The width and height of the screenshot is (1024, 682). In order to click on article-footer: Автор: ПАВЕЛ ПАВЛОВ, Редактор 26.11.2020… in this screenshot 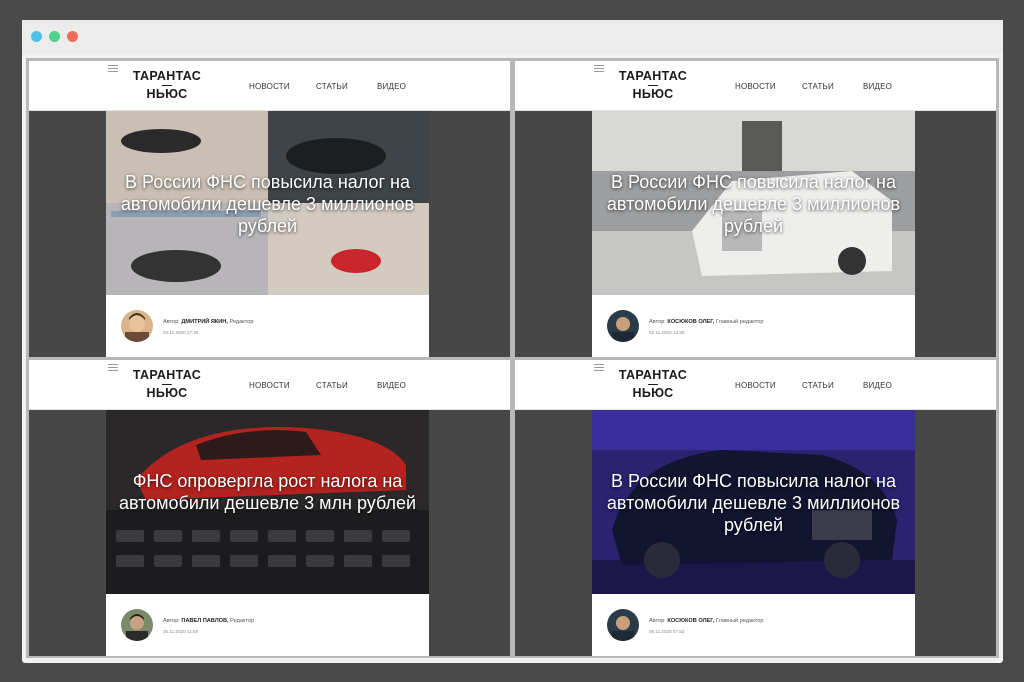, I will do `click(267, 625)`.